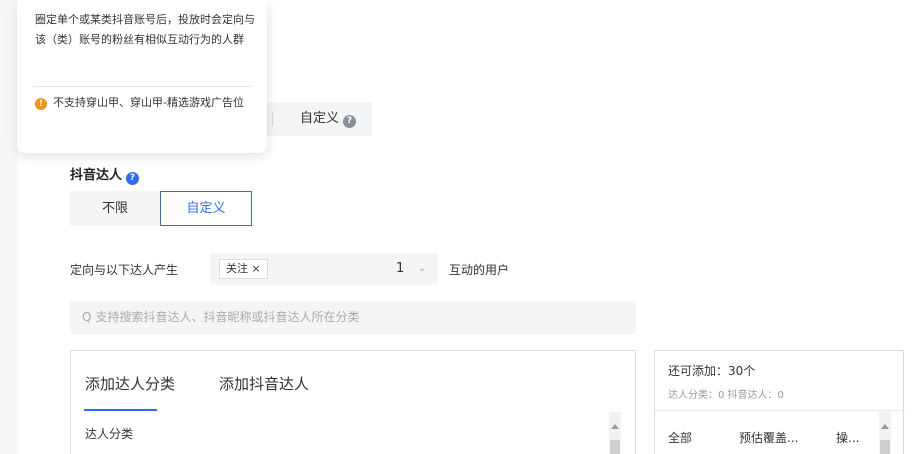  I want to click on tooltip-warning: 不支持穿山甲、穿山甲-精选游戏广告位, so click(148, 102).